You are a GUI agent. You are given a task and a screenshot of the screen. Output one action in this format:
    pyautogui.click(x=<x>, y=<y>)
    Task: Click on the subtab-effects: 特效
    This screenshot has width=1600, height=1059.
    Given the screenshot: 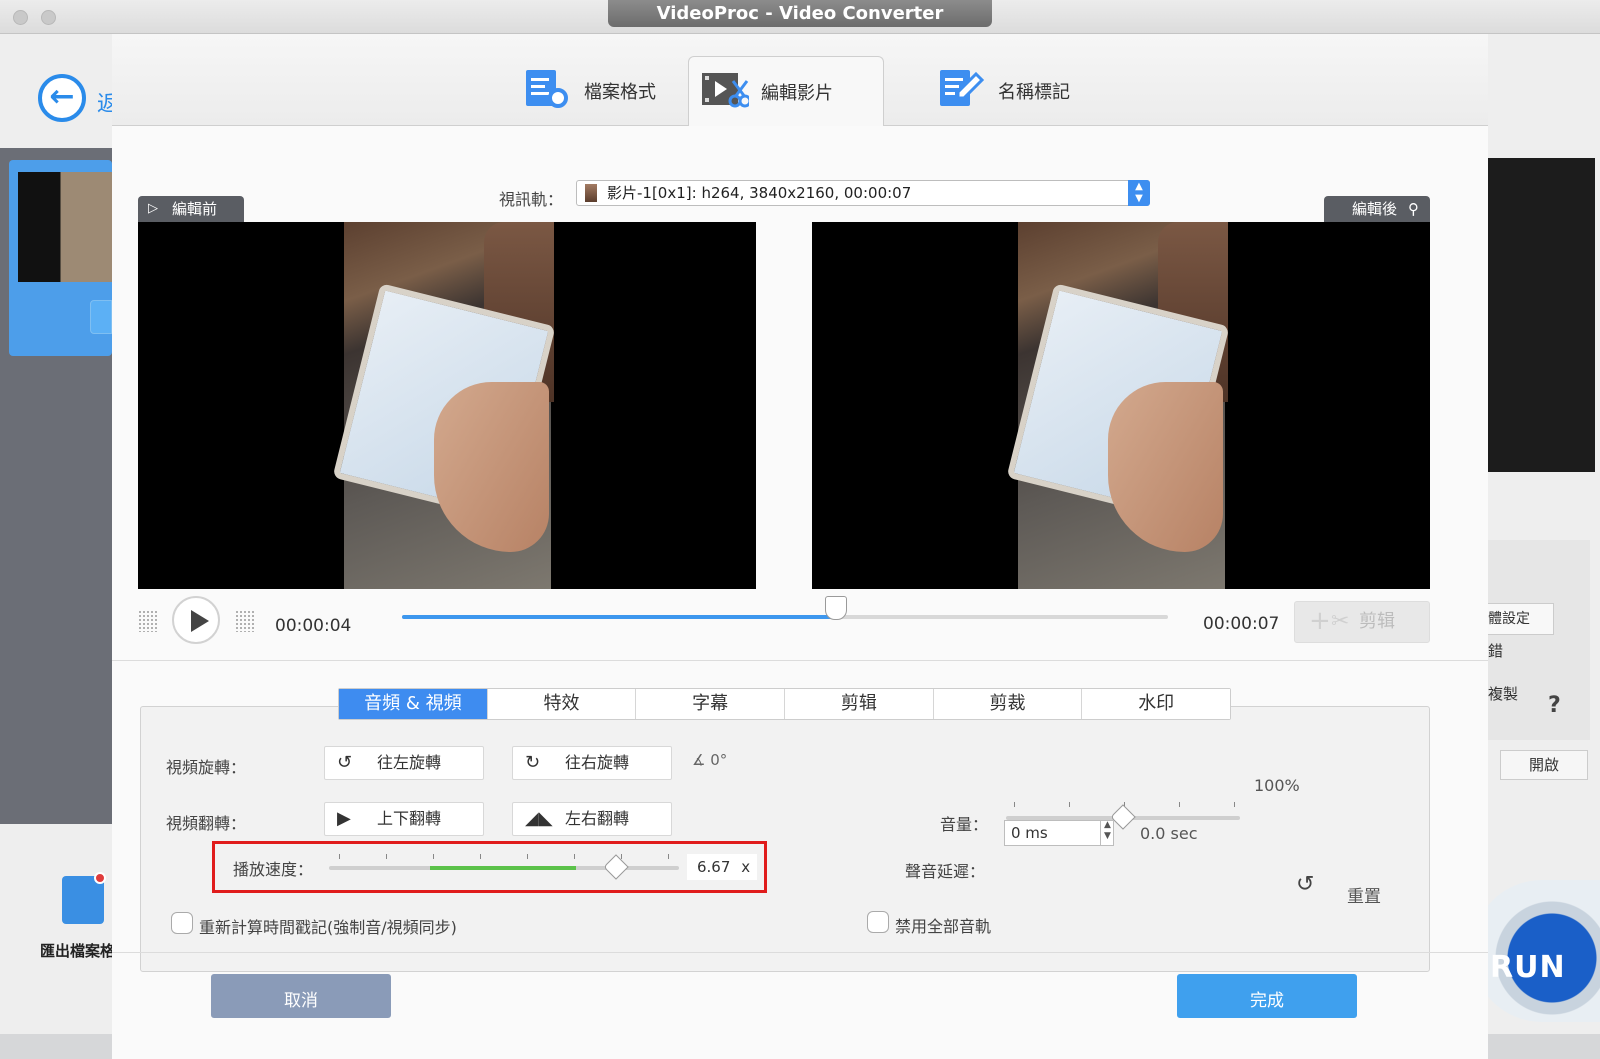 What is the action you would take?
    pyautogui.click(x=562, y=704)
    